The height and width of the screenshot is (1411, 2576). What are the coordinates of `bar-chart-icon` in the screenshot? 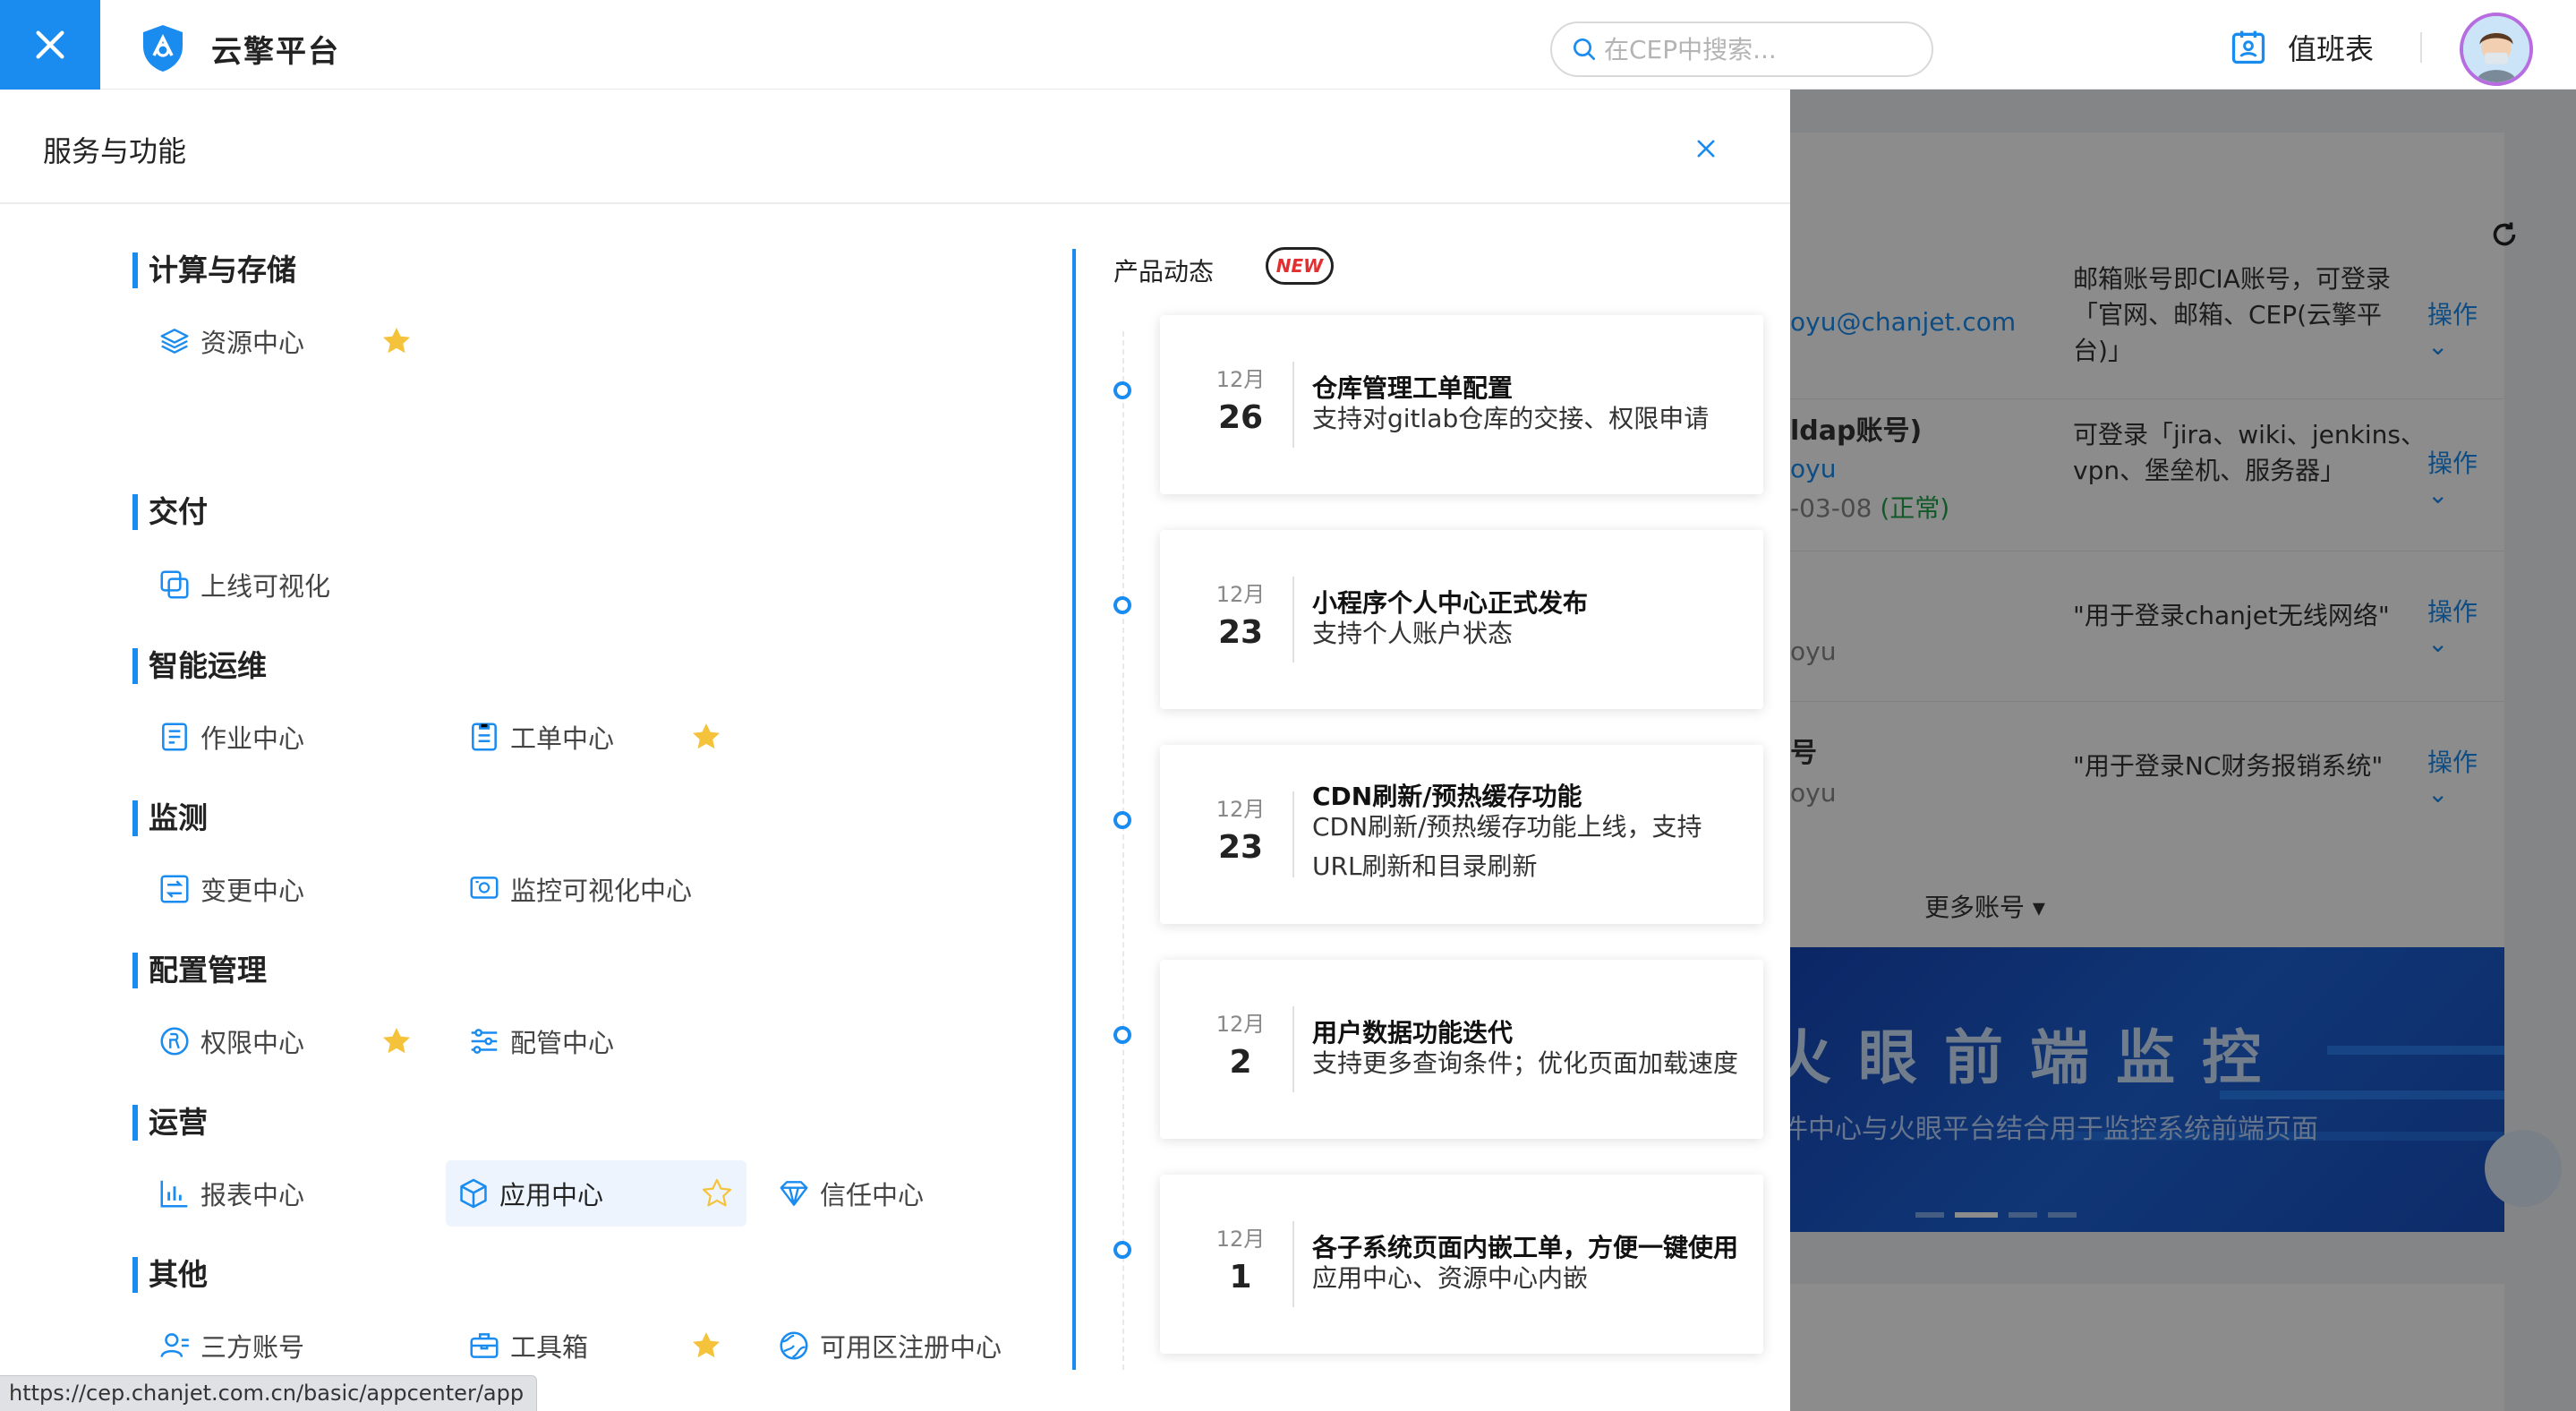 It's located at (174, 1194).